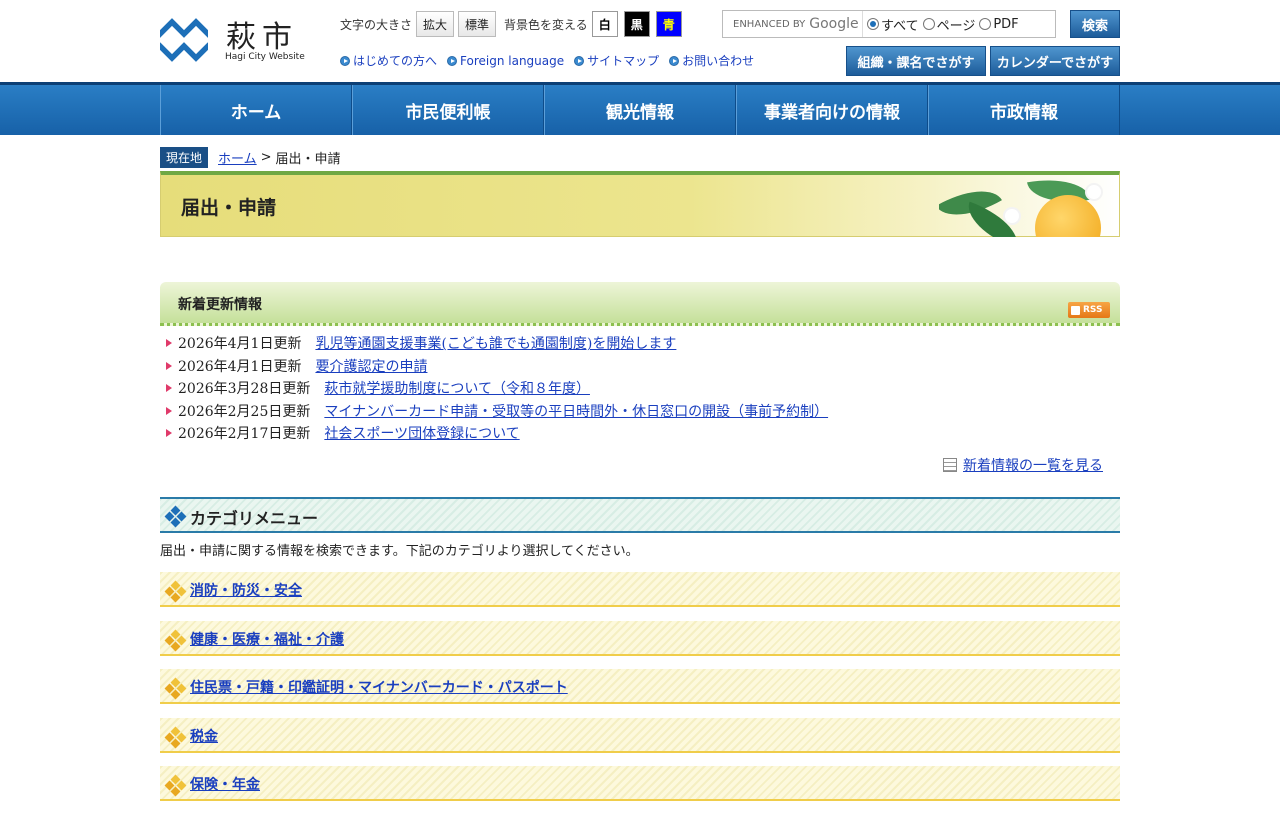 Image resolution: width=1280 pixels, height=815 pixels. What do you see at coordinates (640, 589) in the screenshot?
I see `category-item: 消防・防災・安全` at bounding box center [640, 589].